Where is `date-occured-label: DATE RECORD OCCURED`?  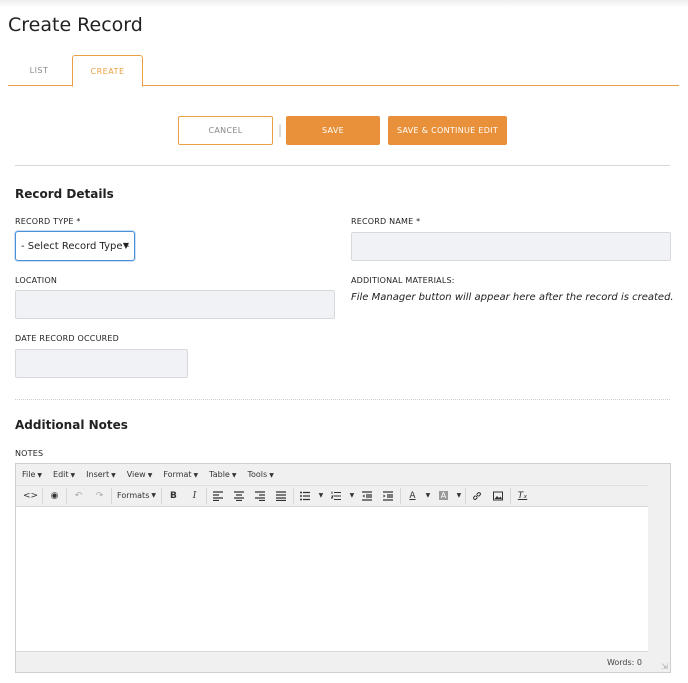 date-occured-label: DATE RECORD OCCURED is located at coordinates (67, 338).